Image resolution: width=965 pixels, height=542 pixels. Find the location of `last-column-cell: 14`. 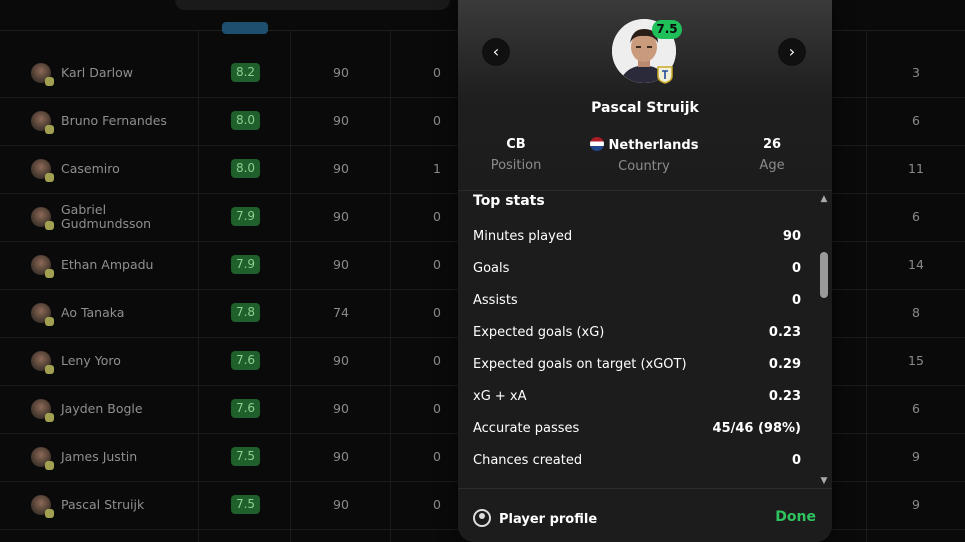

last-column-cell: 14 is located at coordinates (916, 264).